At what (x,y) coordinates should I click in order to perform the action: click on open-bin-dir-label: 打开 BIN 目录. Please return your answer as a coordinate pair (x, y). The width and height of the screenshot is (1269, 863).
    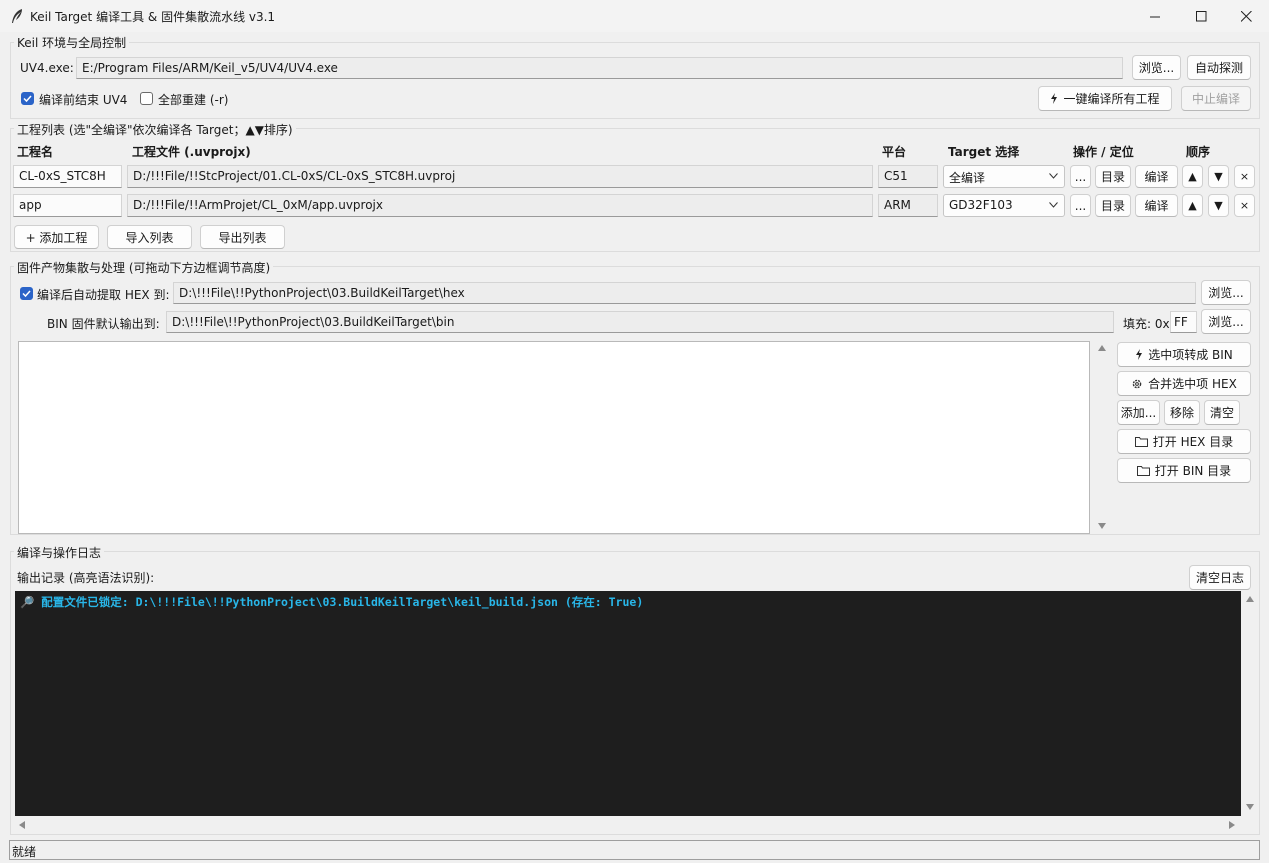
    Looking at the image, I should click on (1193, 471).